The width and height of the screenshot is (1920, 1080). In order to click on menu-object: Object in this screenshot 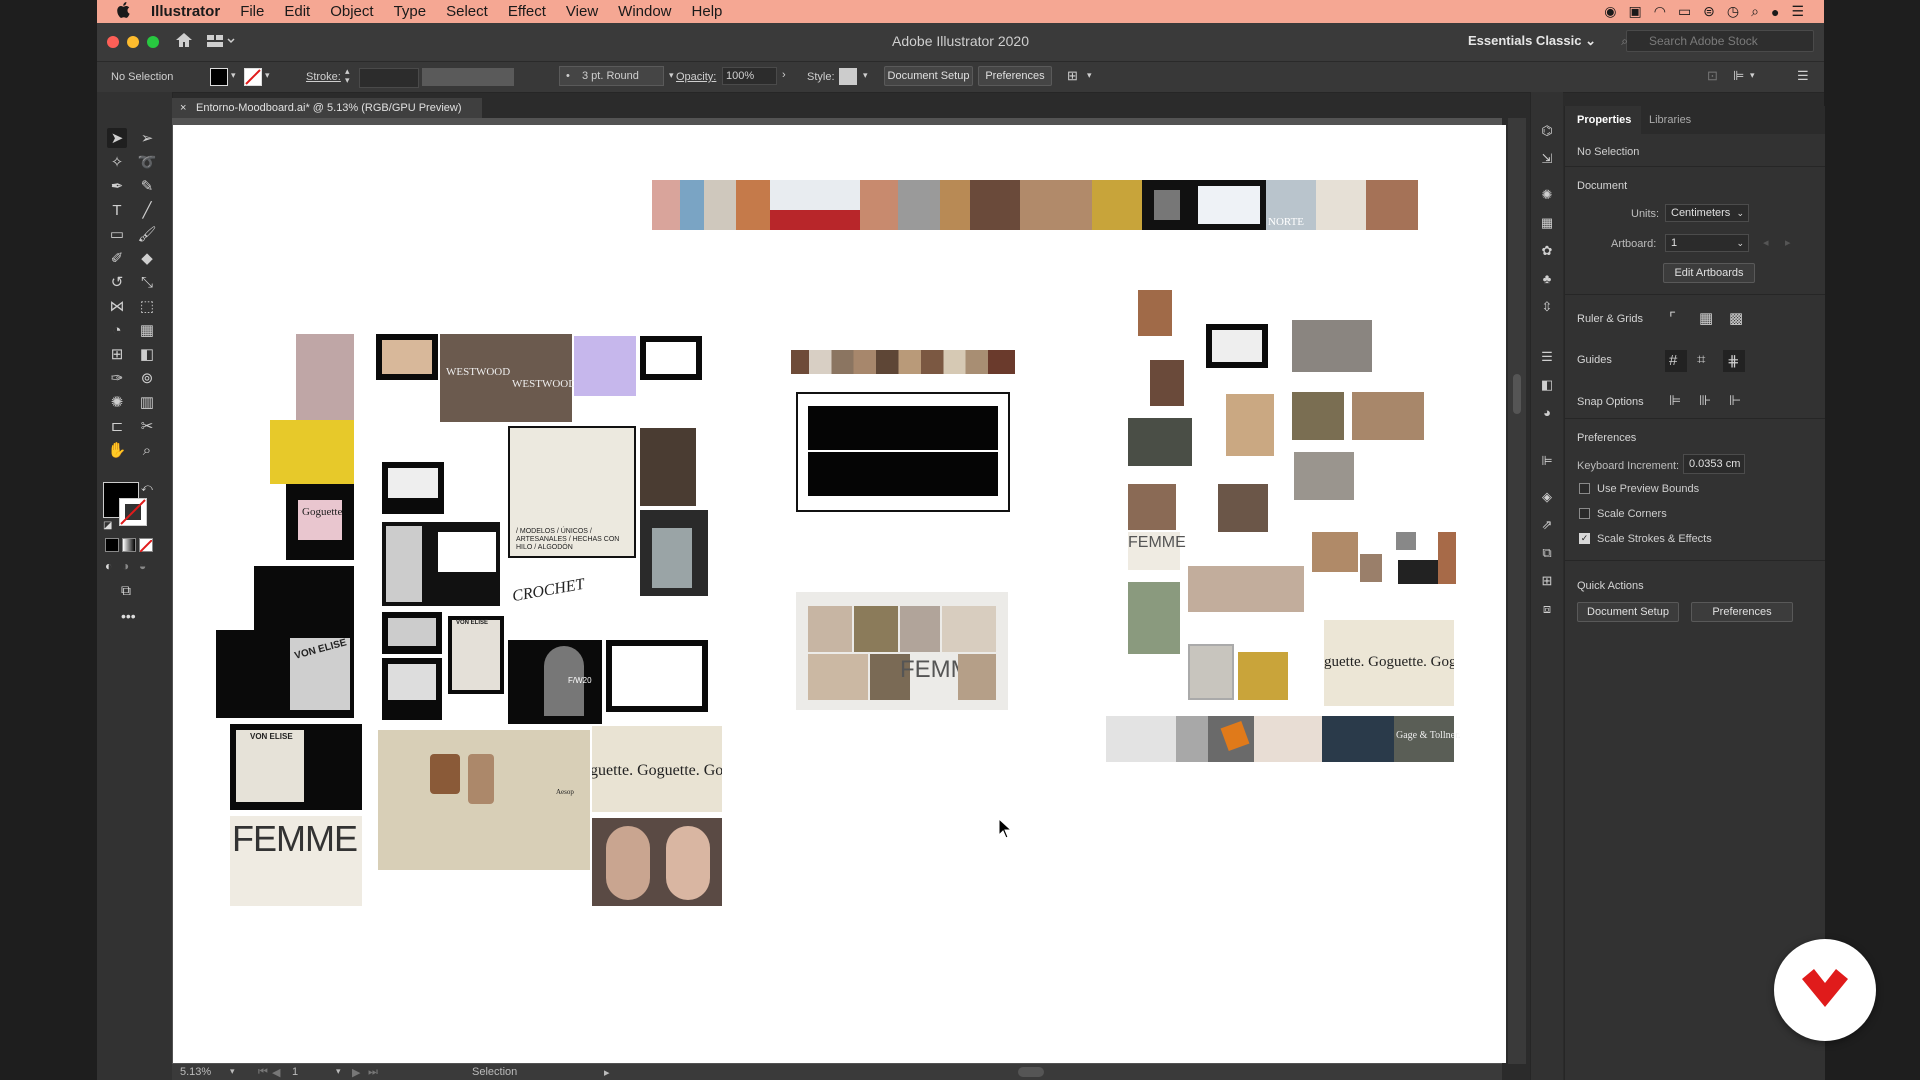, I will do `click(351, 11)`.